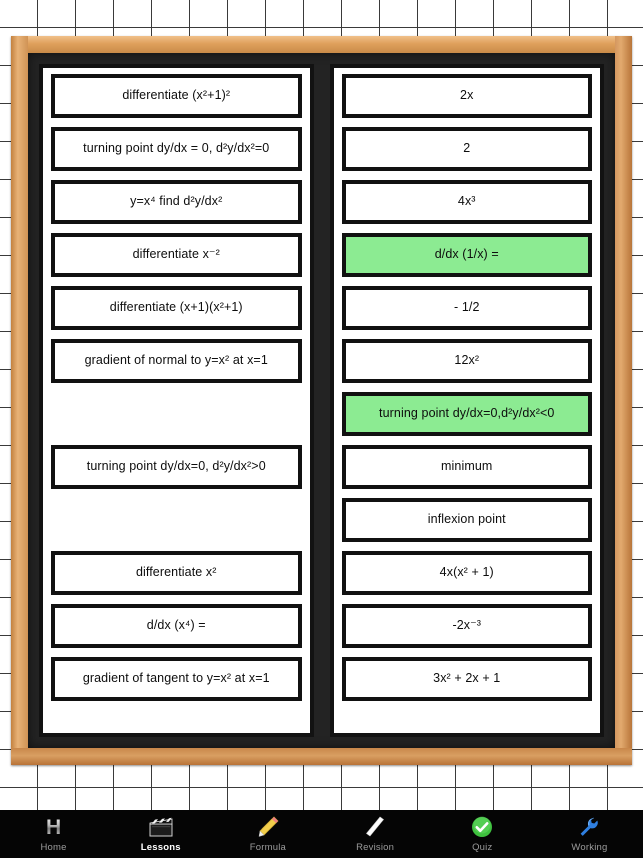 The image size is (643, 858). I want to click on letter-h-icon: H, so click(53, 827).